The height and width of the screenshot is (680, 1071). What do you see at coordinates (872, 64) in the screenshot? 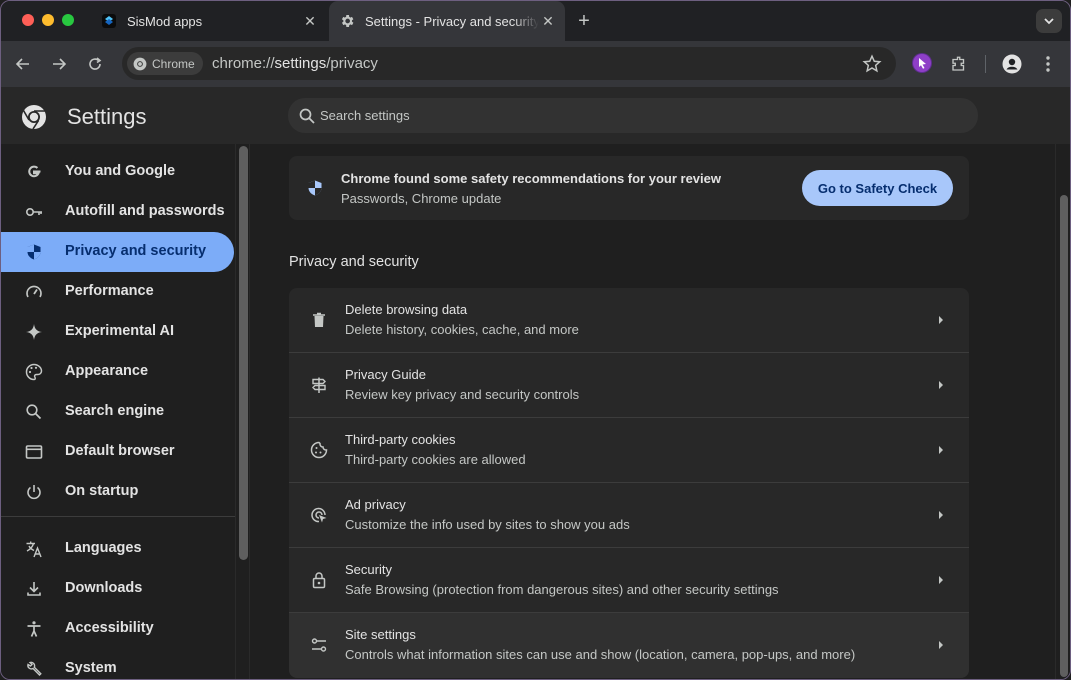
I see `bookmark-star-icon` at bounding box center [872, 64].